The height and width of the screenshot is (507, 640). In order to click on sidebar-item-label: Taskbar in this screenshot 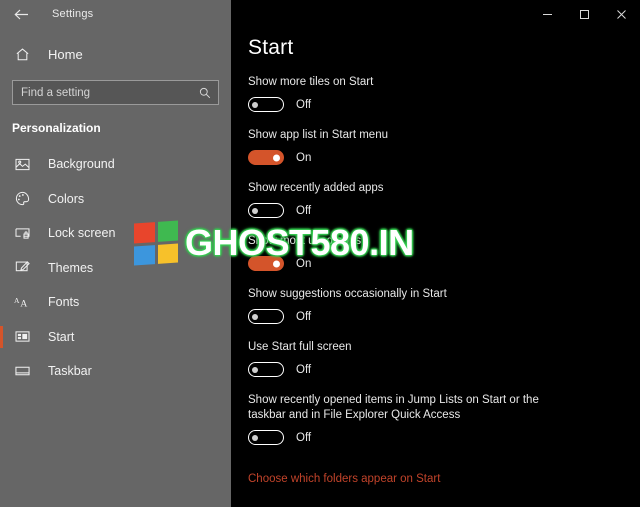, I will do `click(70, 371)`.